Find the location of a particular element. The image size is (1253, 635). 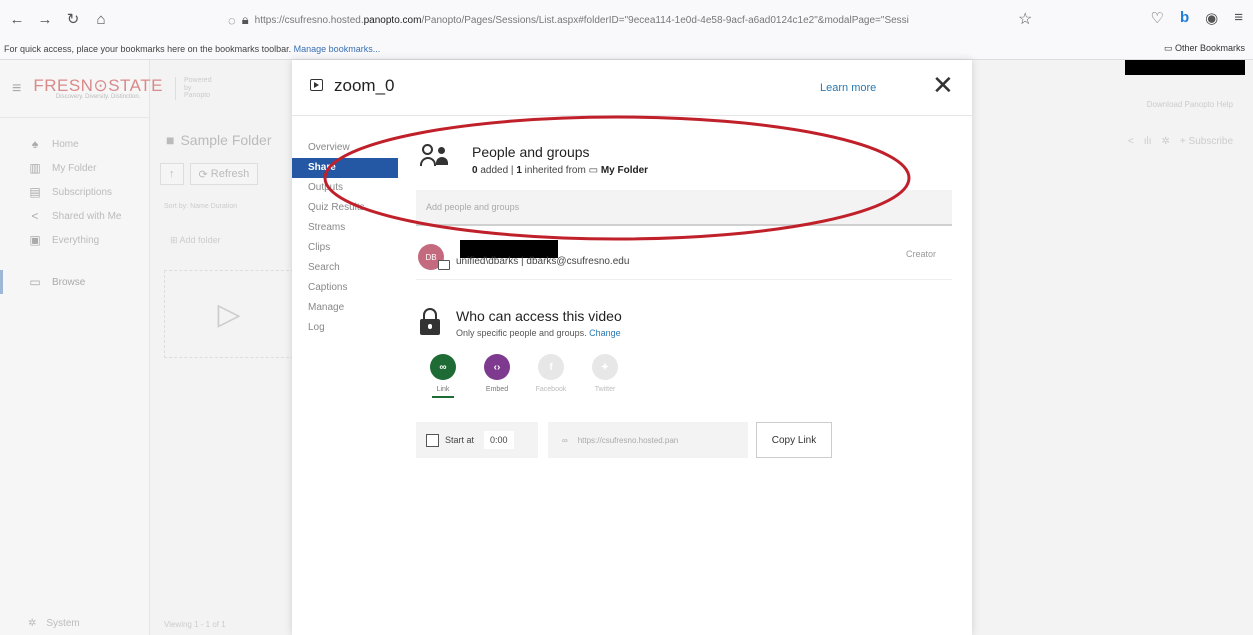

folder-badge-icon is located at coordinates (444, 265).